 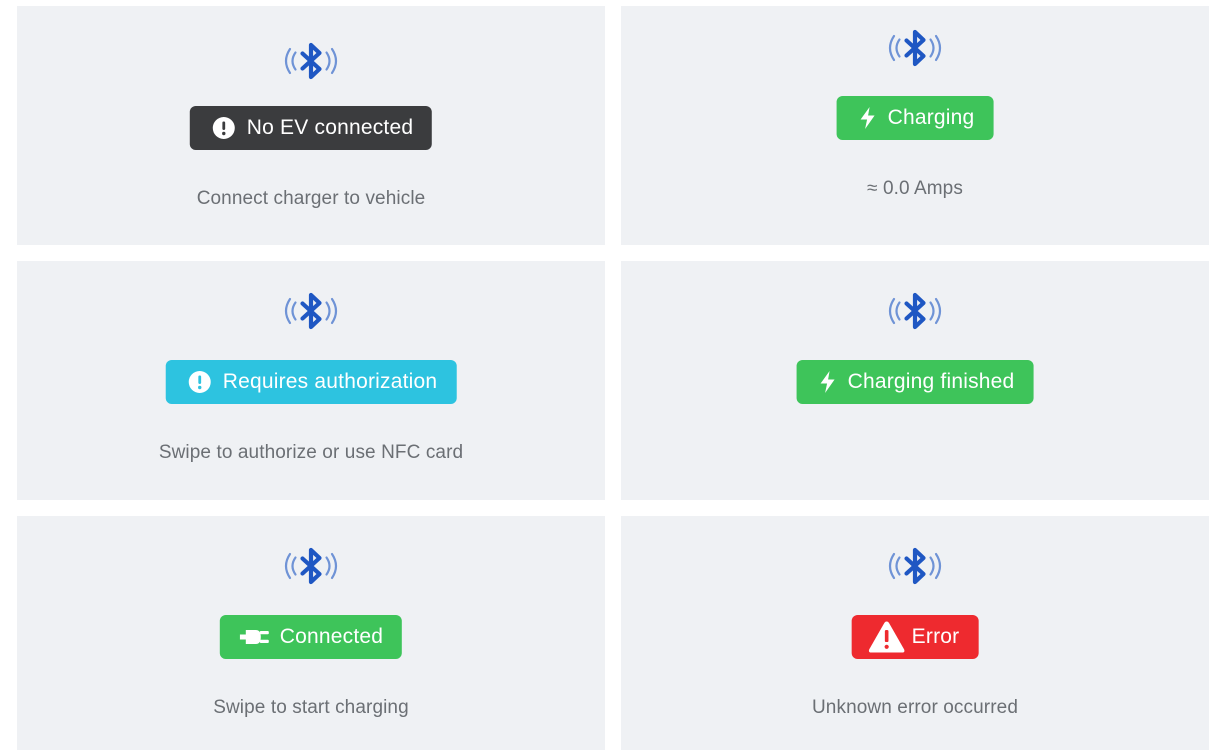 I want to click on status-label: Connected, so click(x=331, y=636).